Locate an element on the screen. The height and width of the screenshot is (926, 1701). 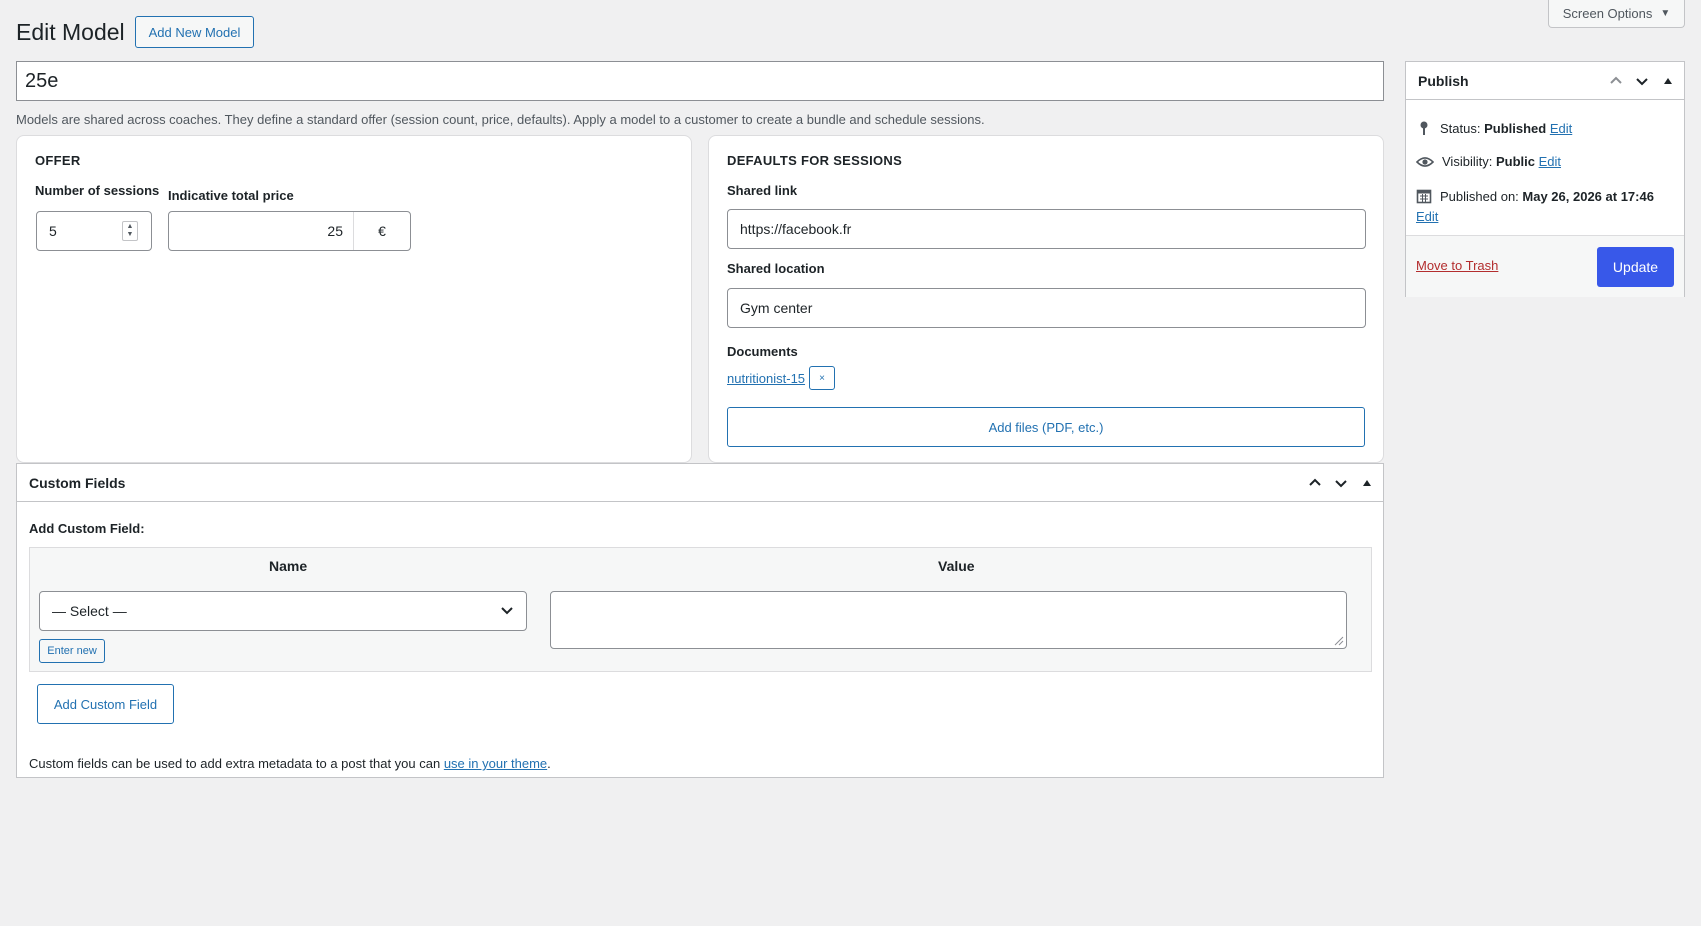
eye-icon is located at coordinates (1425, 161).